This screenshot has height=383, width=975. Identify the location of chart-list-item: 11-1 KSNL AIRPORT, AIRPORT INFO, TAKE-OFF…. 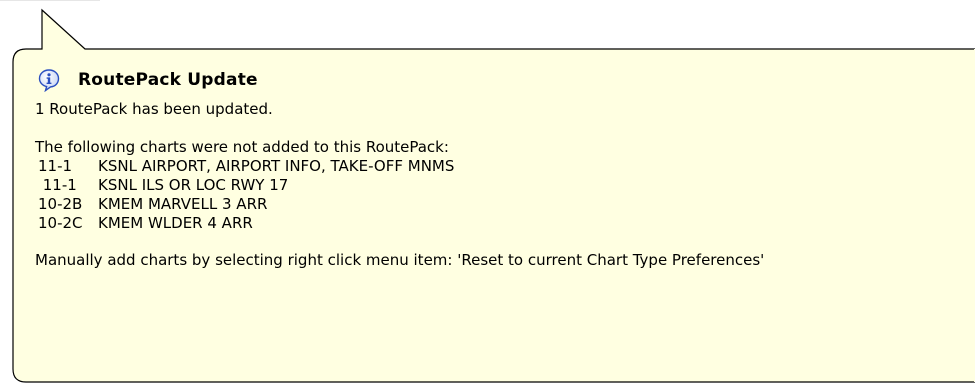
(500, 166).